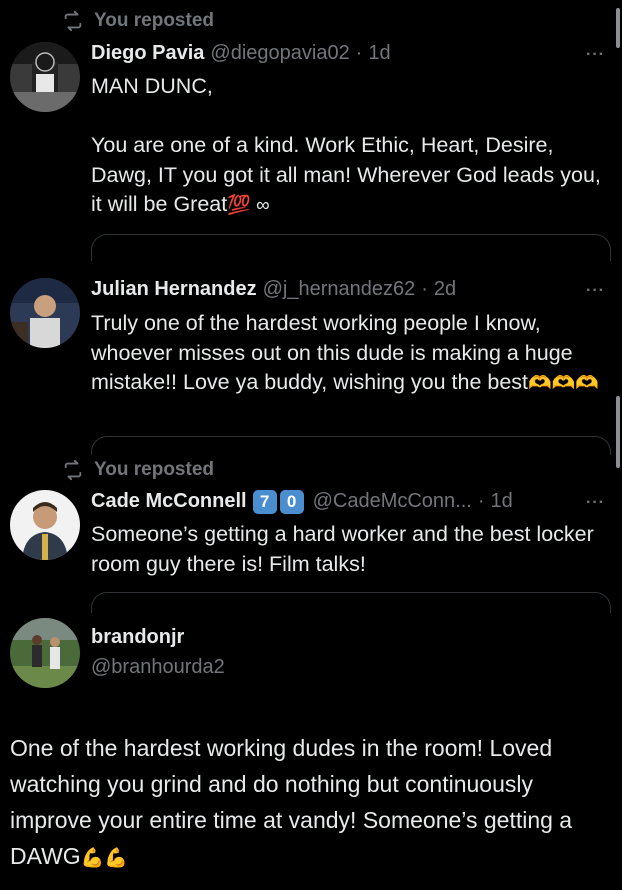  I want to click on display-name: Julian Hernandez, so click(174, 289).